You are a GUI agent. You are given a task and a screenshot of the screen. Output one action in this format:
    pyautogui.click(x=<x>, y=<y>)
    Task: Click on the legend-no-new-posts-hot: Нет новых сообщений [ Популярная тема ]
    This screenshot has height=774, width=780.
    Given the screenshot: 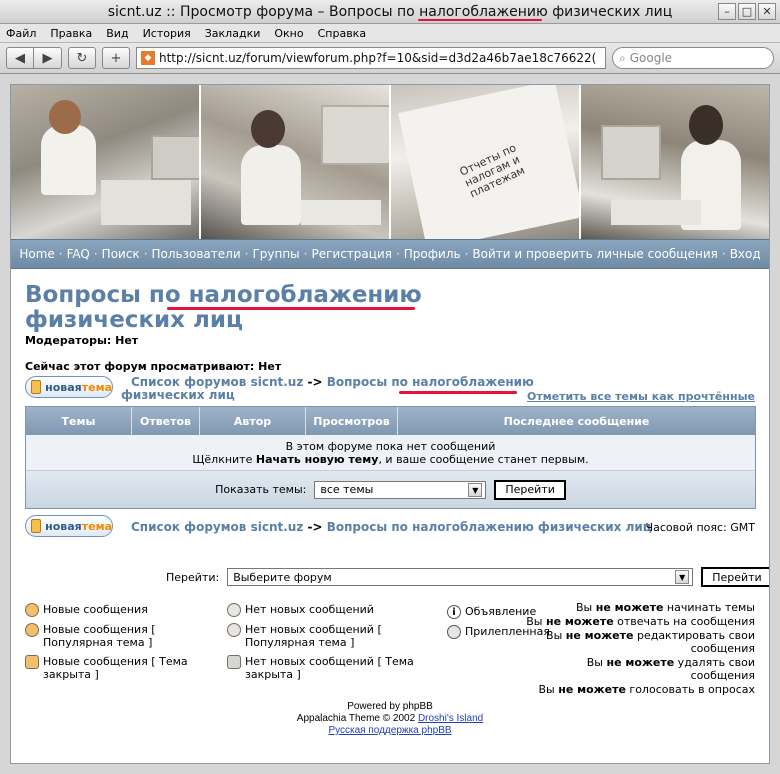 What is the action you would take?
    pyautogui.click(x=322, y=636)
    